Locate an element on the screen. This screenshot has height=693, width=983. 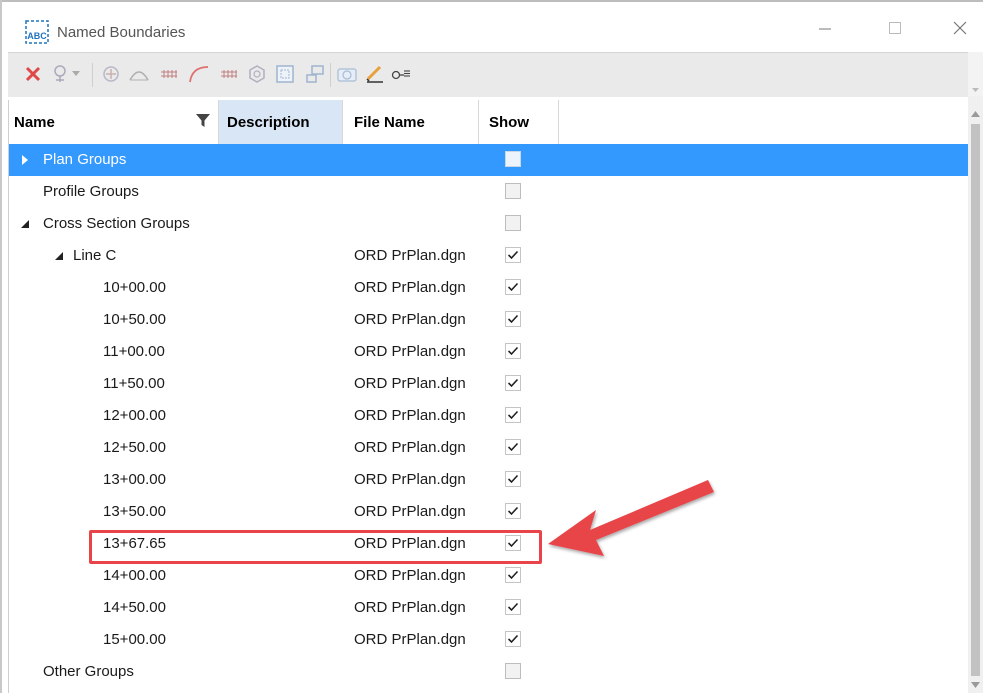
minimize-button is located at coordinates (825, 28).